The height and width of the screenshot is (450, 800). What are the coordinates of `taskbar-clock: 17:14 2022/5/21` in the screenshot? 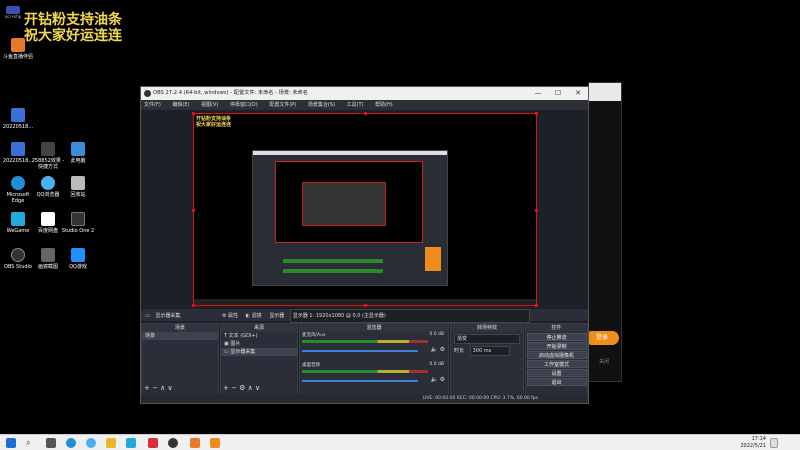 It's located at (753, 443).